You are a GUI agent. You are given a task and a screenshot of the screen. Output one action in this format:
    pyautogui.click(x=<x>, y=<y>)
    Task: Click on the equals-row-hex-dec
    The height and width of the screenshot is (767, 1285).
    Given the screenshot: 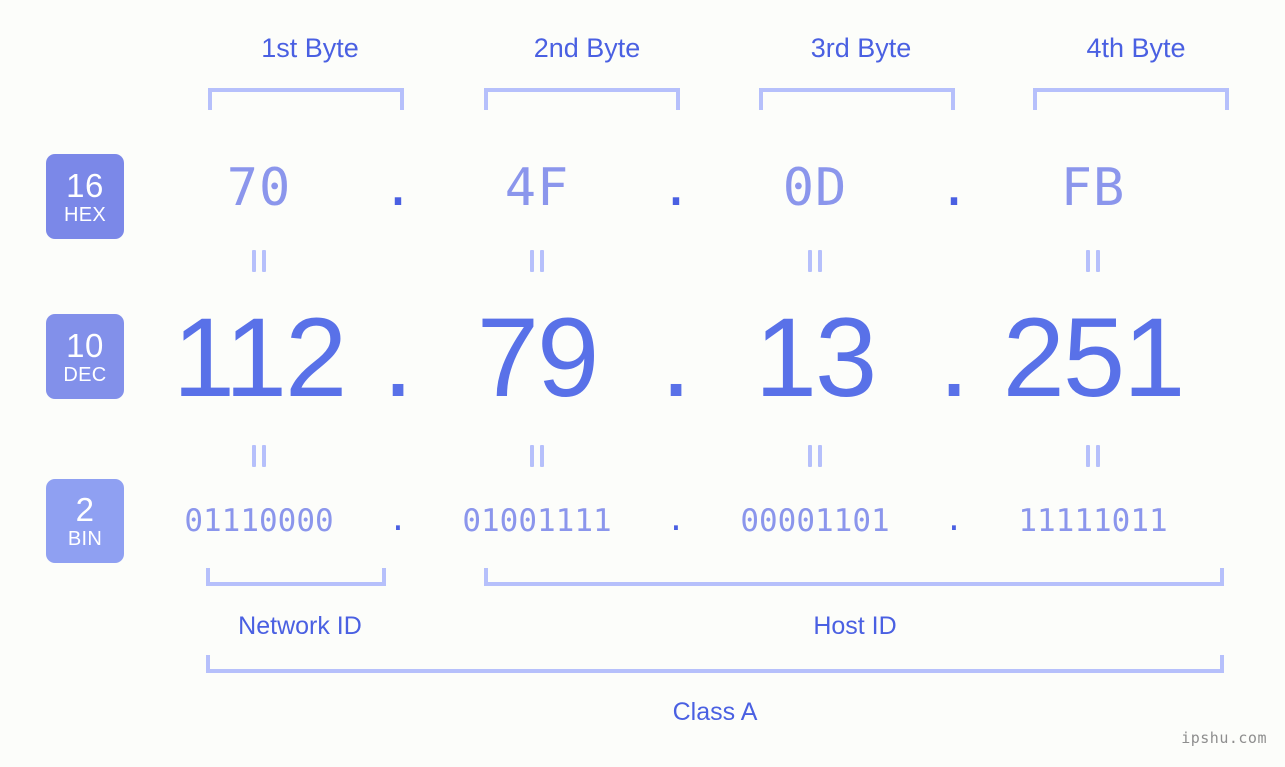 What is the action you would take?
    pyautogui.click(x=705, y=261)
    